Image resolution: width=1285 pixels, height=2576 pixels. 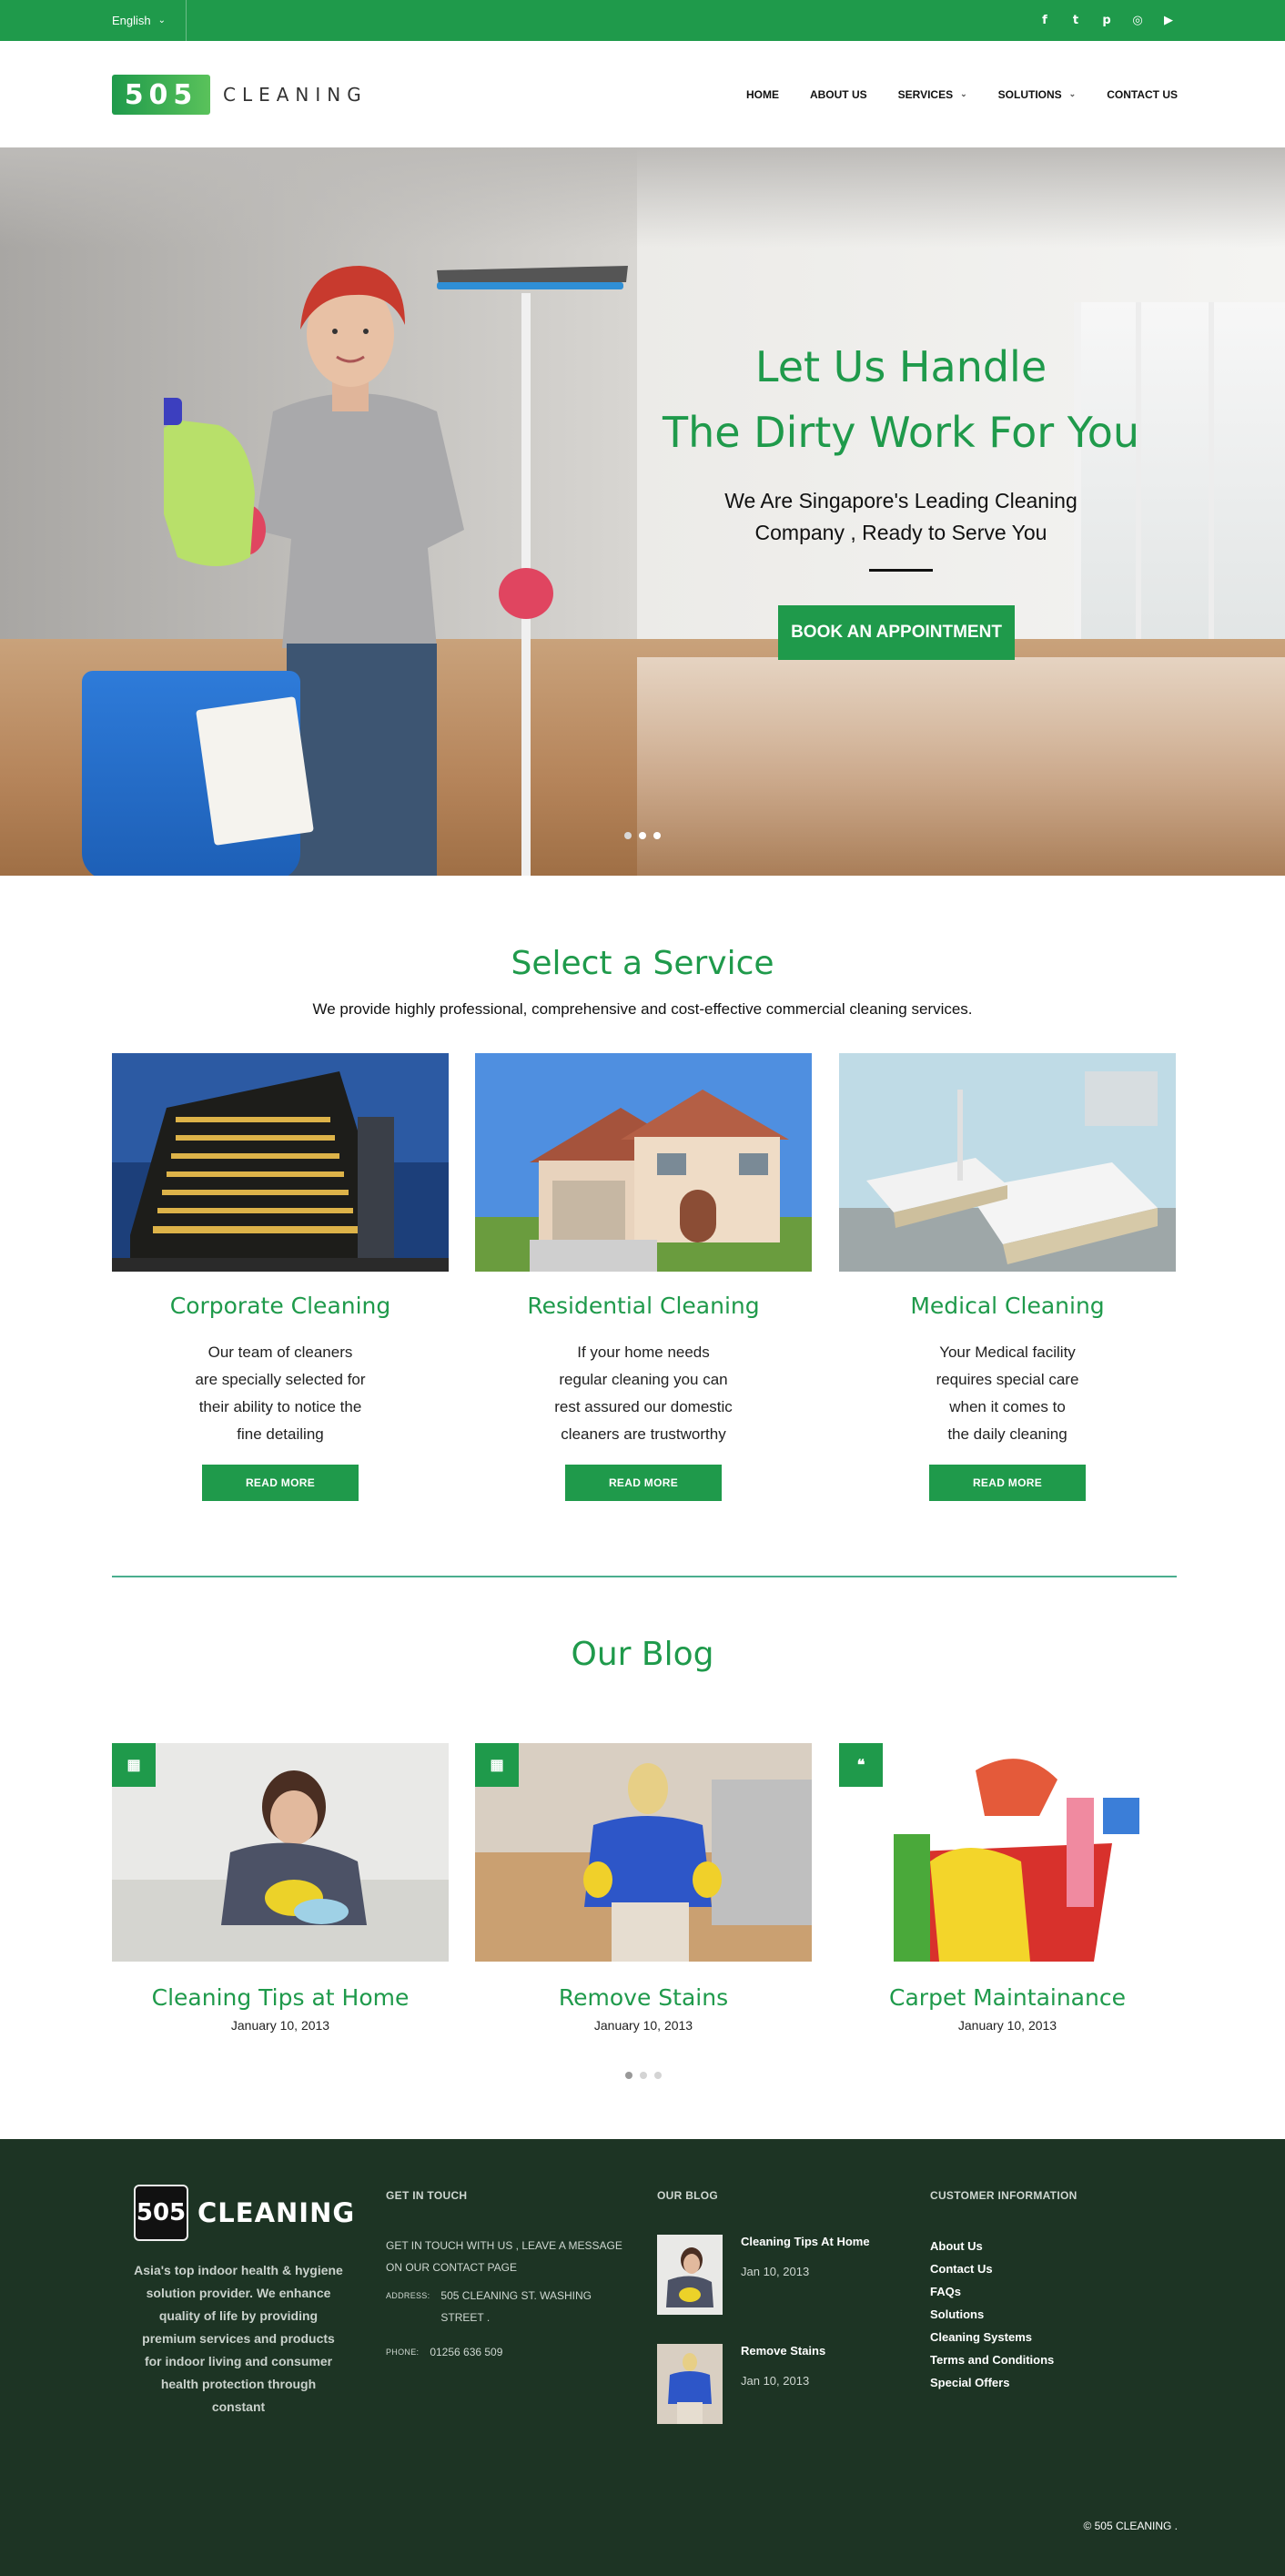 I want to click on service-title: Corporate Cleaning, so click(x=280, y=1306).